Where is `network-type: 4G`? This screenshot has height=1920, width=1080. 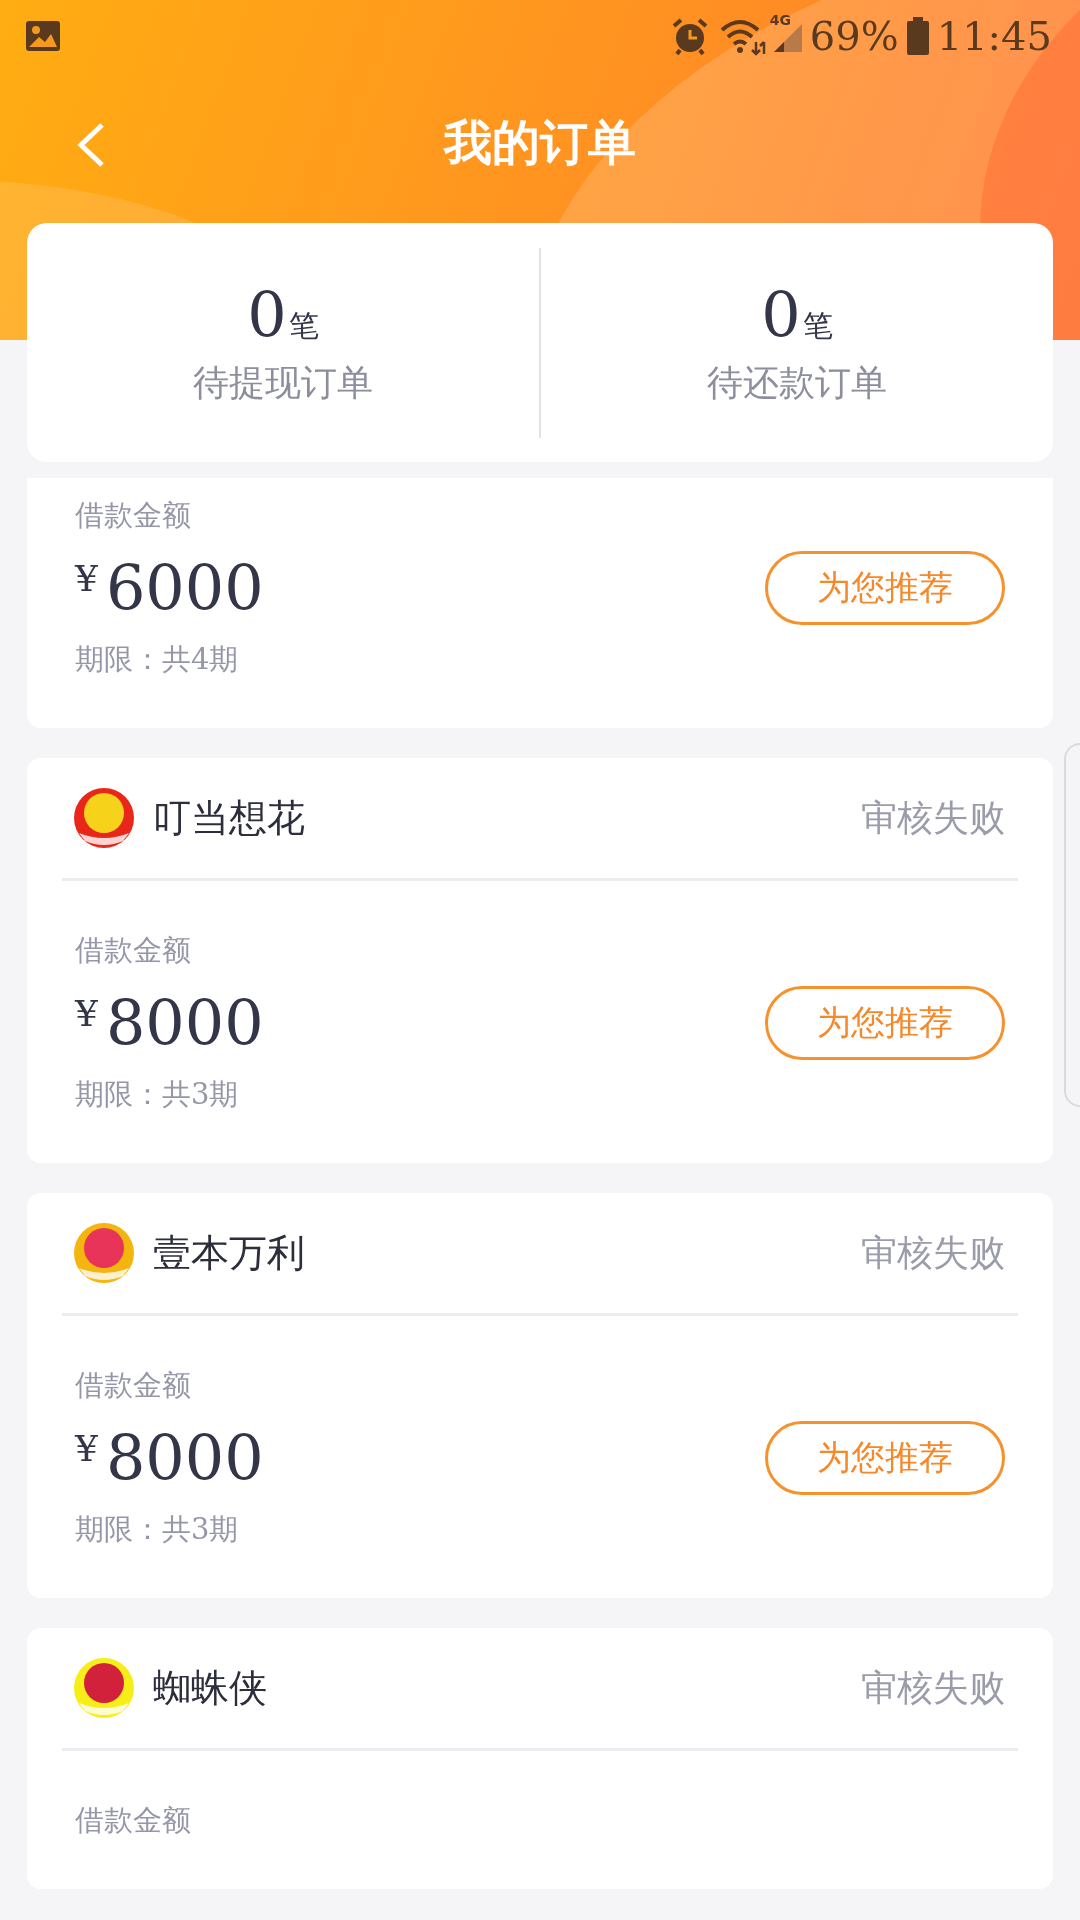 network-type: 4G is located at coordinates (780, 20).